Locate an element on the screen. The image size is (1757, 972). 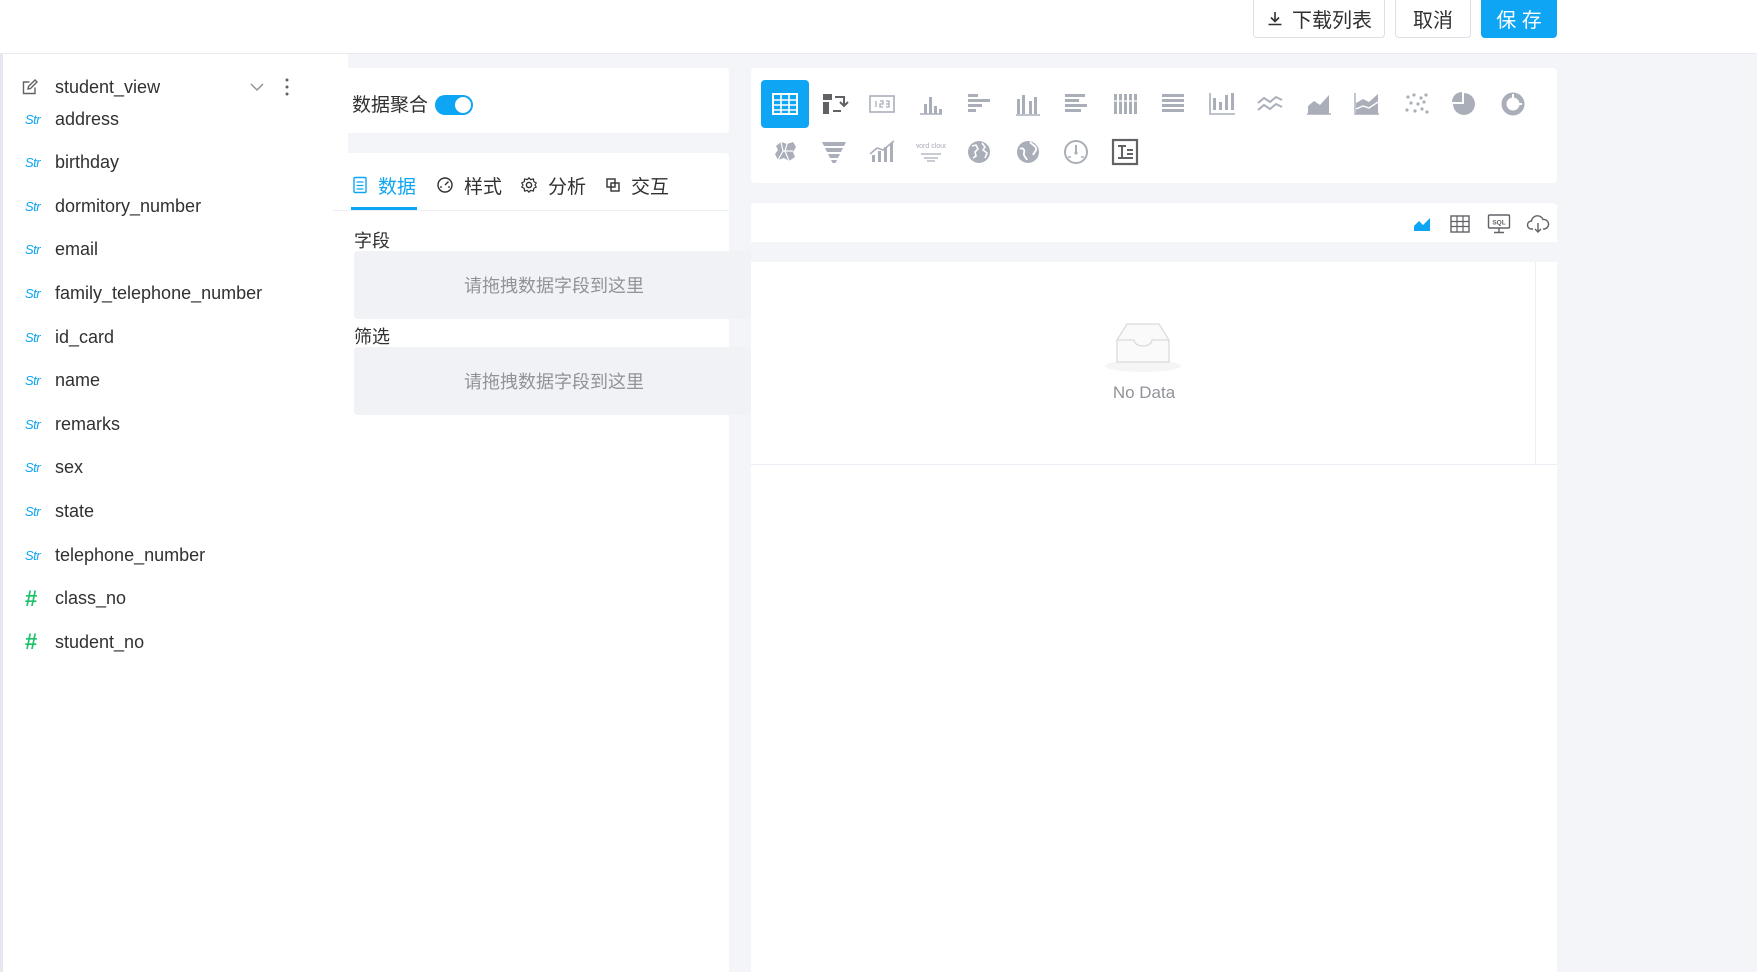
cancel-button: 取消 is located at coordinates (1433, 19).